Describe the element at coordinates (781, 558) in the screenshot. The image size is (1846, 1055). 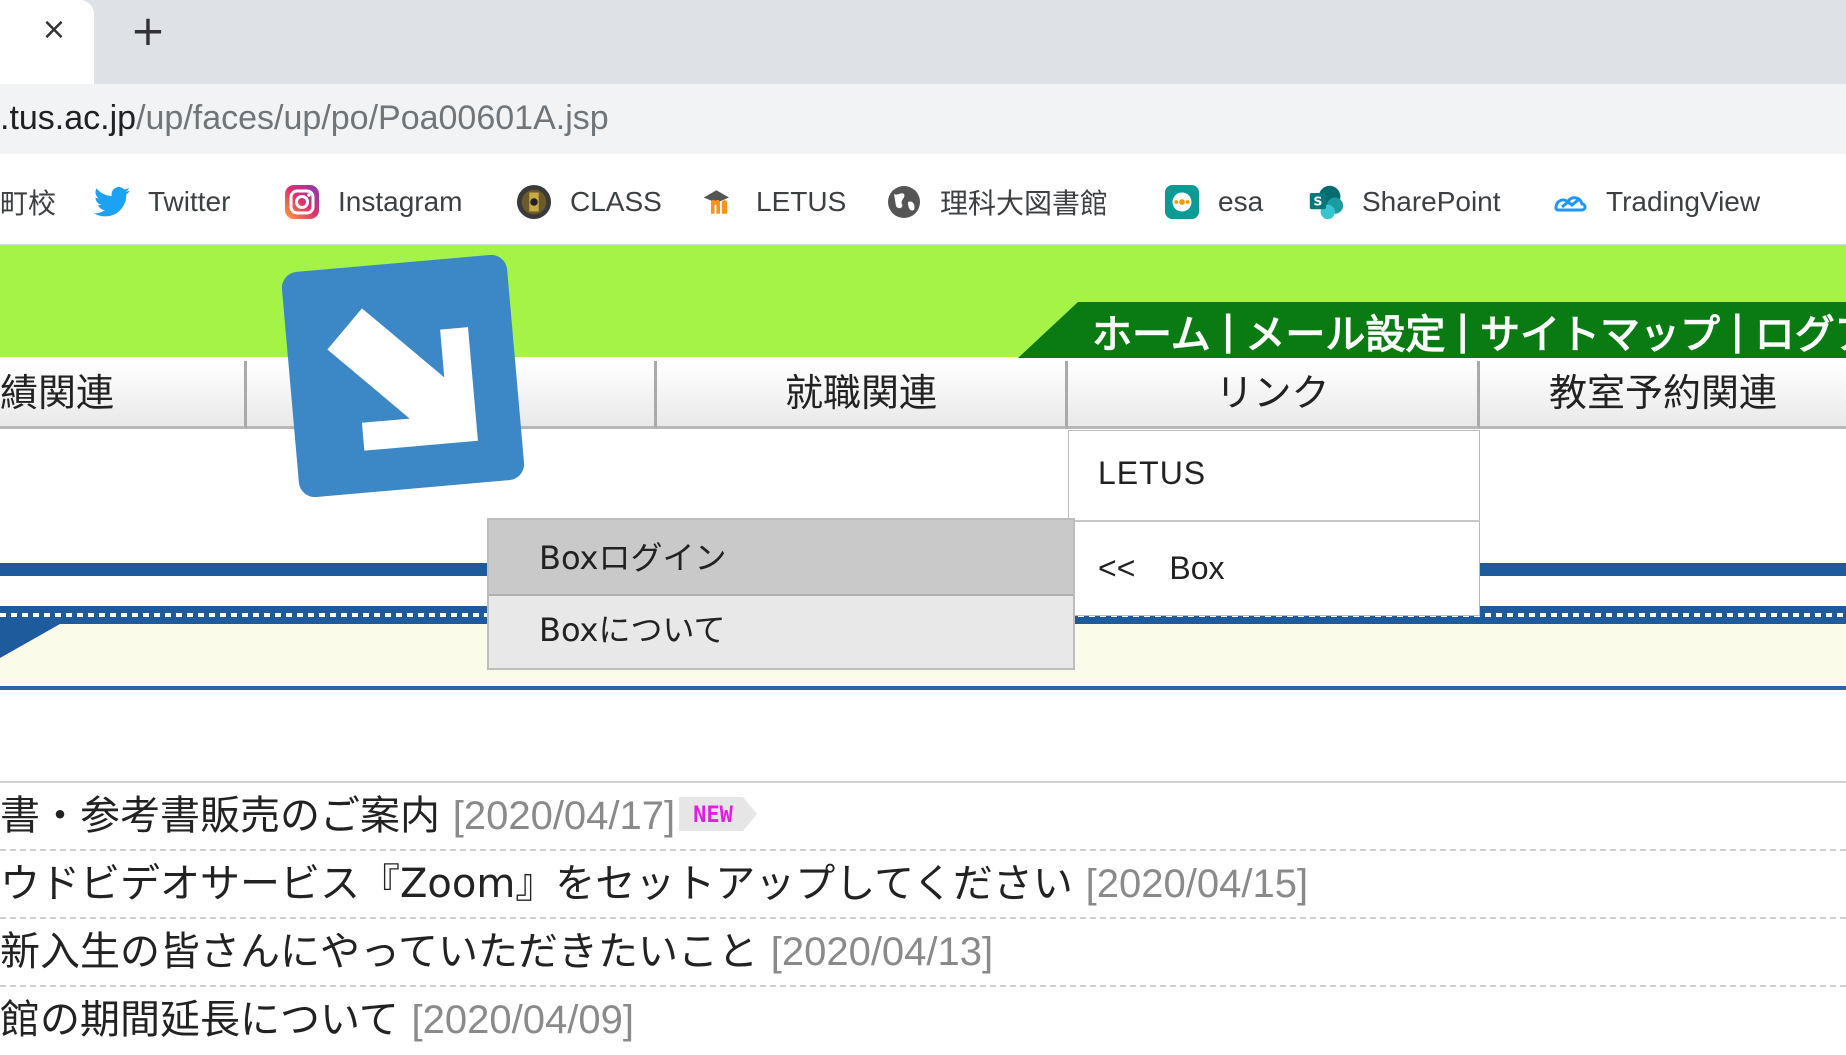
I see `submenu-item-box-login: Boxログイン` at that location.